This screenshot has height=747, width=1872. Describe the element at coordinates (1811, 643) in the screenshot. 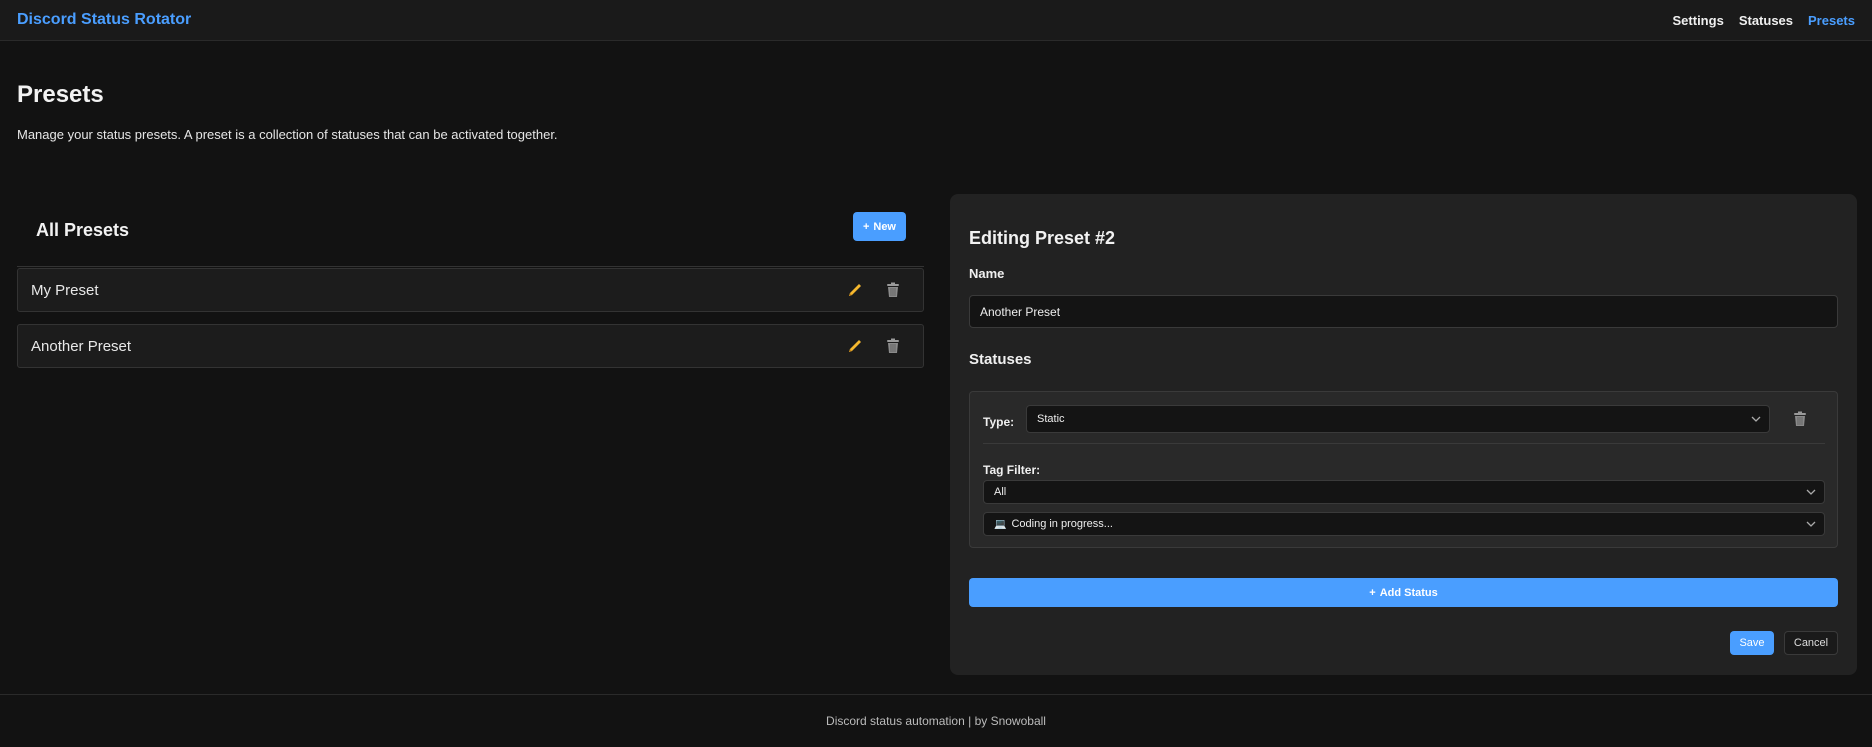

I see `cancel-button: Cancel` at that location.